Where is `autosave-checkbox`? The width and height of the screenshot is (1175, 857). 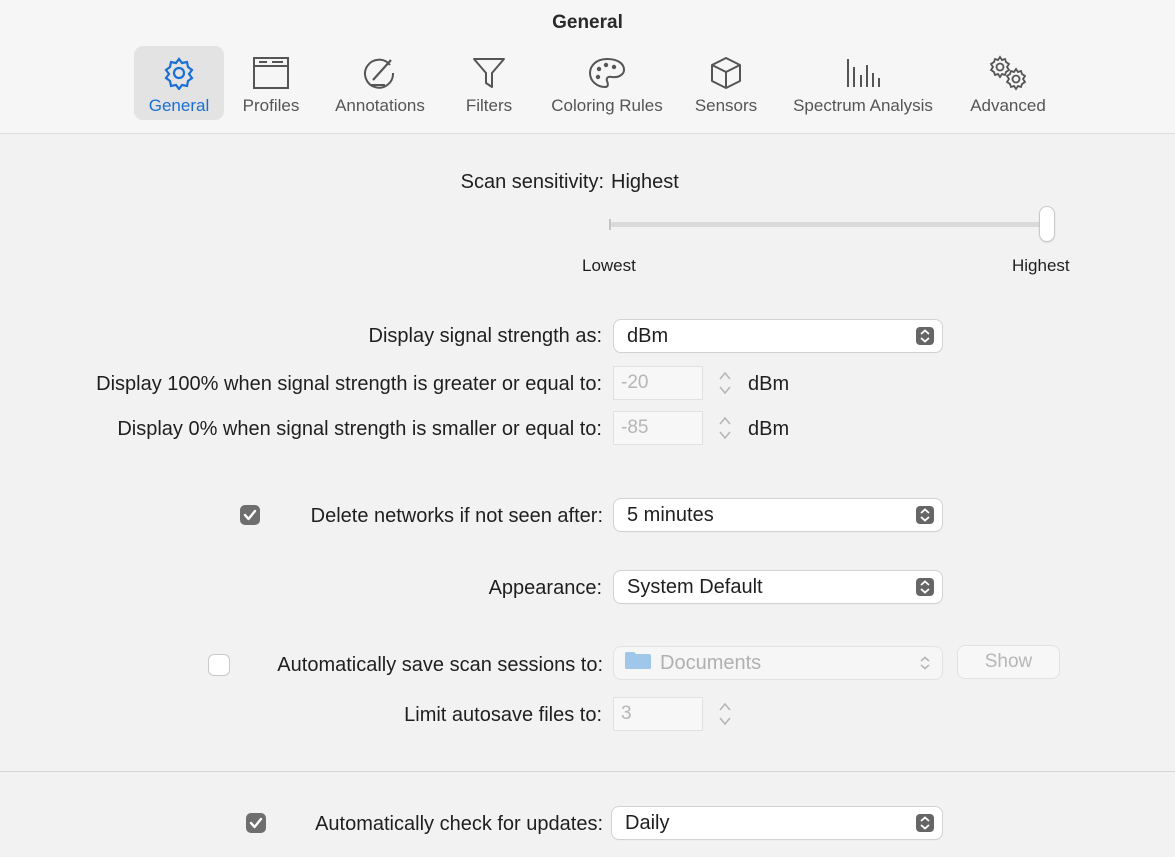 autosave-checkbox is located at coordinates (219, 665).